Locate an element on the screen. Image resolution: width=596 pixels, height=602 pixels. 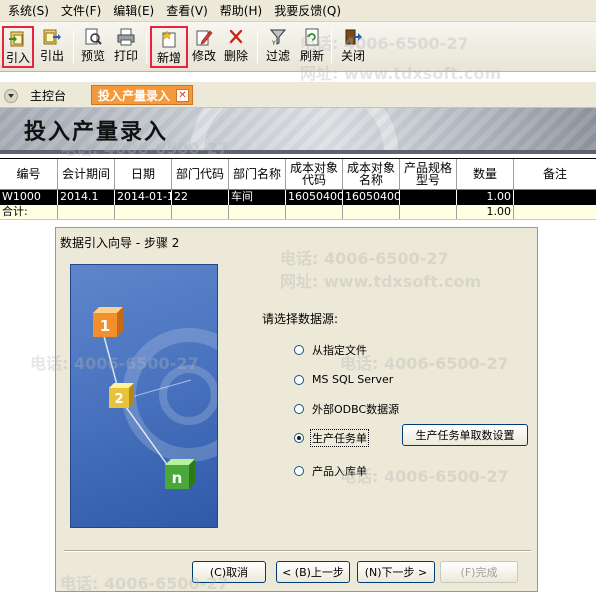
page-banner: 投入产量录入 is located at coordinates (298, 129).